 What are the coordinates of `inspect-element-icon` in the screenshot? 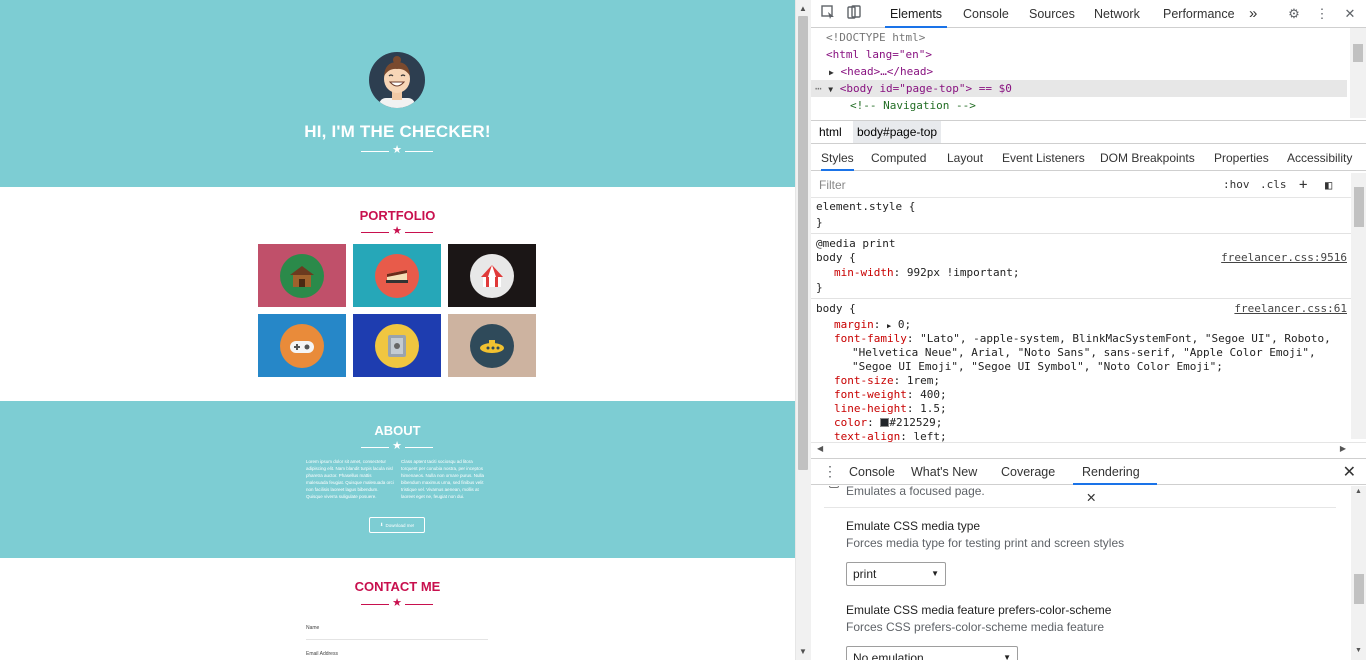 It's located at (828, 14).